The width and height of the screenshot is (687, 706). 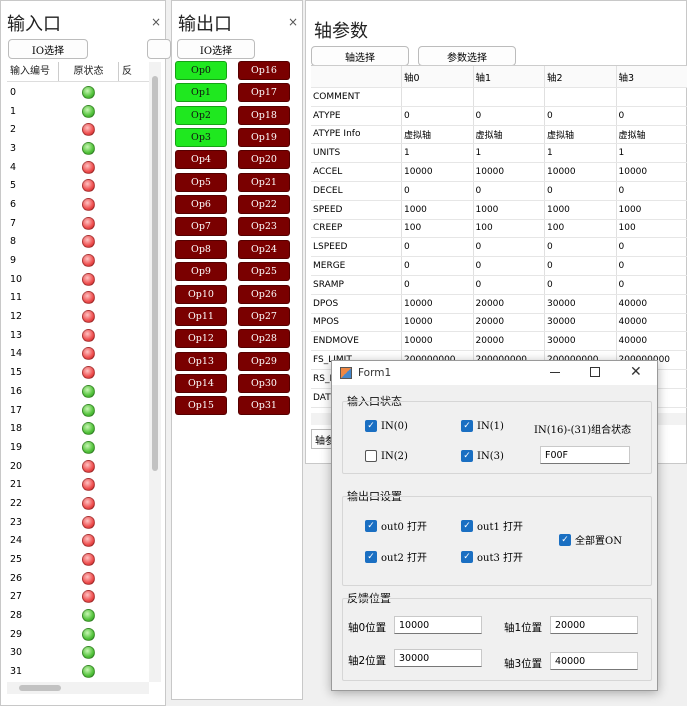 I want to click on axis-column-header: 轴3, so click(x=651, y=76).